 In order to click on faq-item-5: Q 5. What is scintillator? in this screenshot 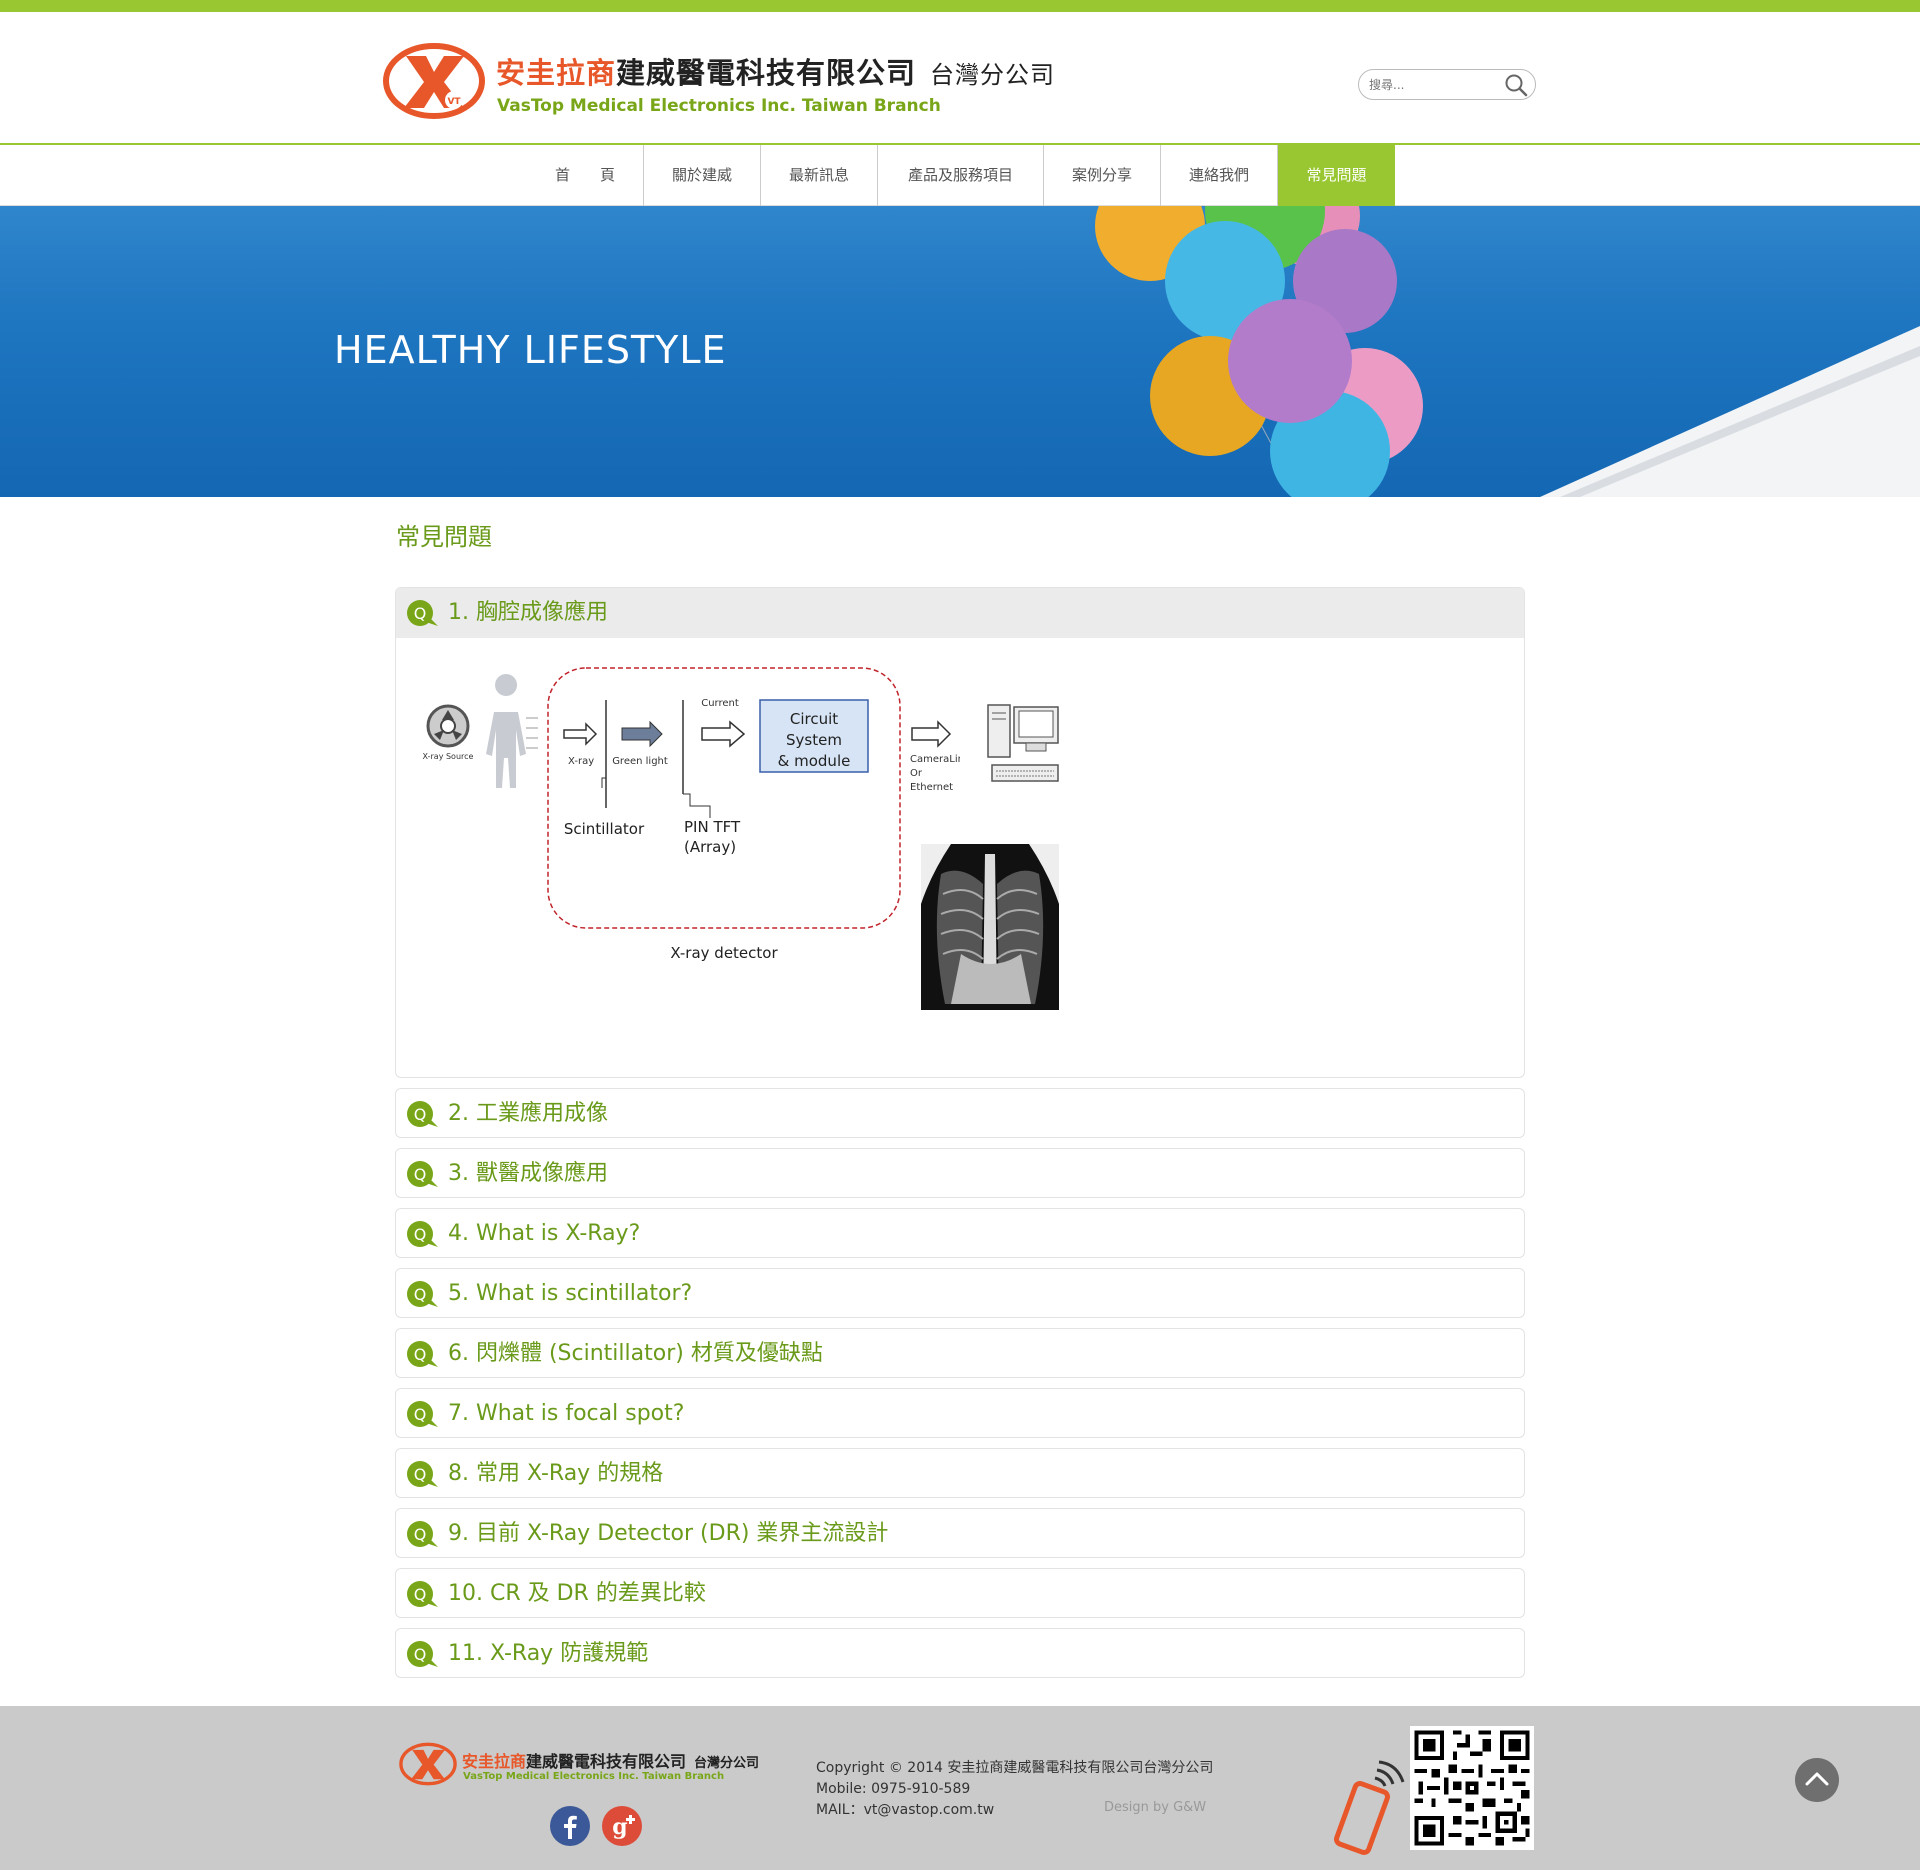, I will do `click(960, 1293)`.